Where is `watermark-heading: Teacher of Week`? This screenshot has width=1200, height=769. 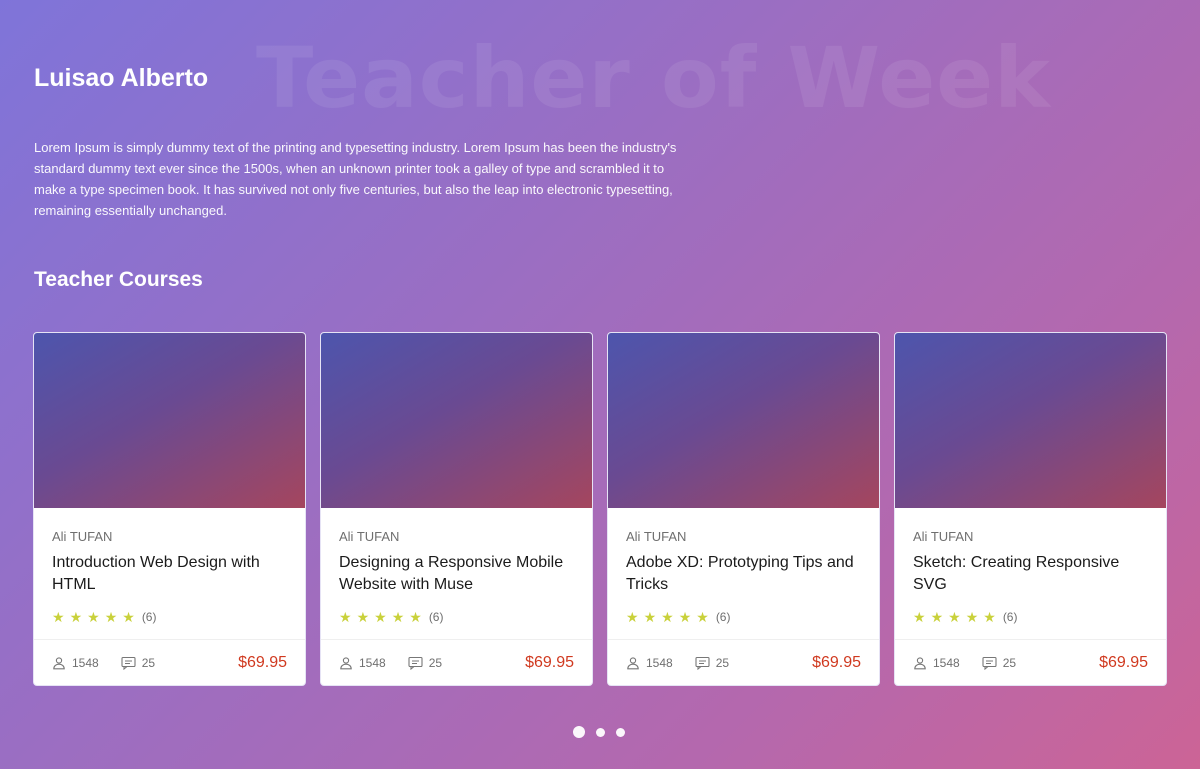 watermark-heading: Teacher of Week is located at coordinates (653, 78).